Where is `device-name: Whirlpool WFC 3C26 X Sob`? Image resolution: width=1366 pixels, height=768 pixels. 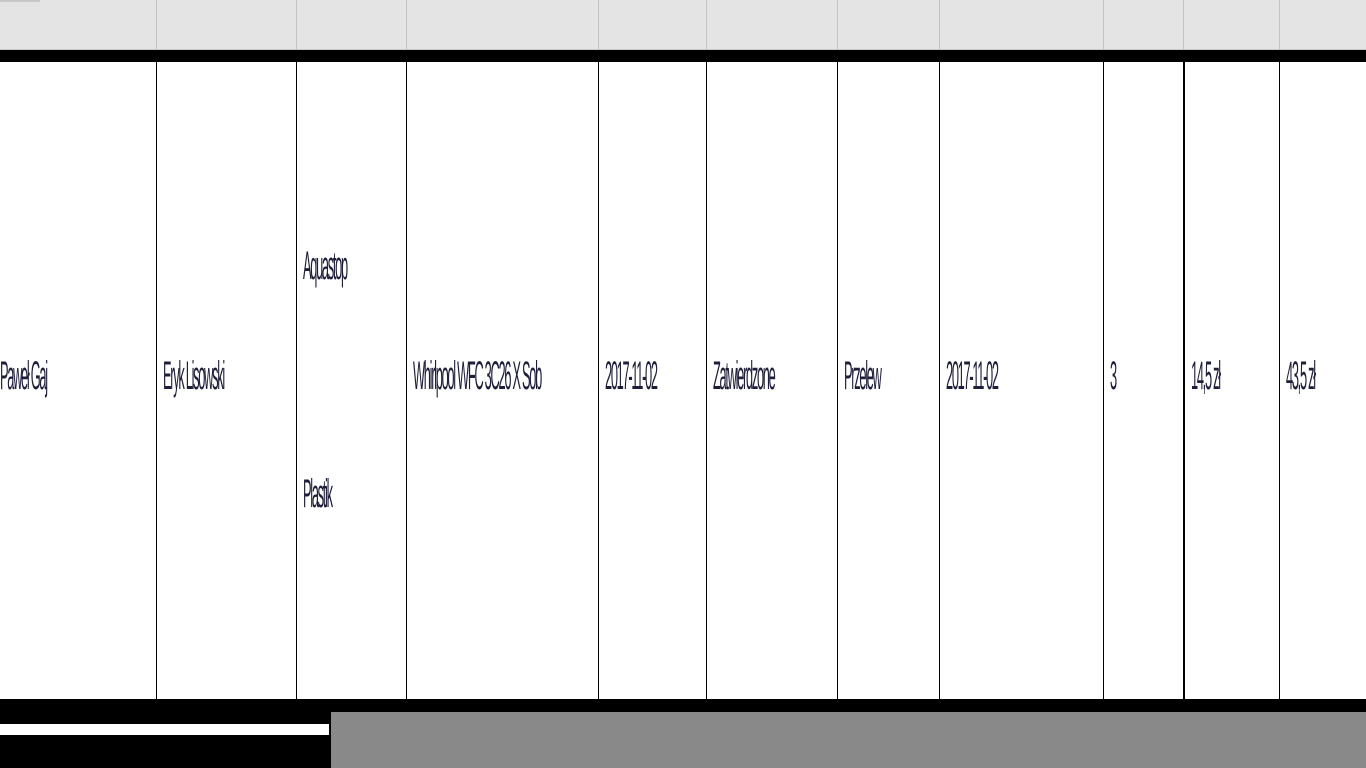
device-name: Whirlpool WFC 3C26 X Sob is located at coordinates (477, 376).